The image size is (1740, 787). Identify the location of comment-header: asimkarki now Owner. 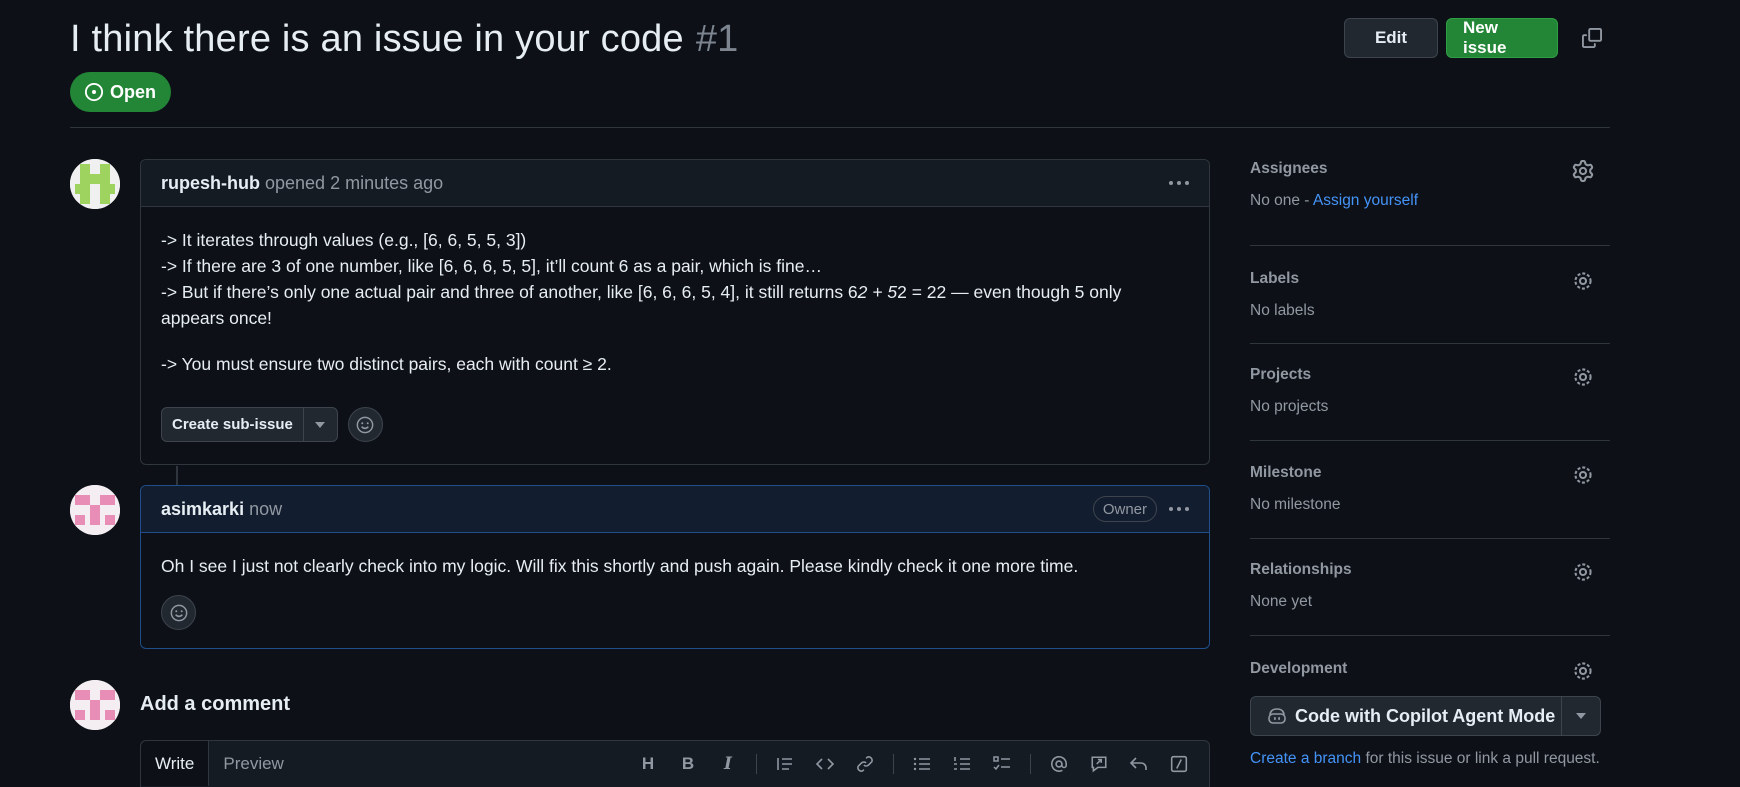
(675, 509).